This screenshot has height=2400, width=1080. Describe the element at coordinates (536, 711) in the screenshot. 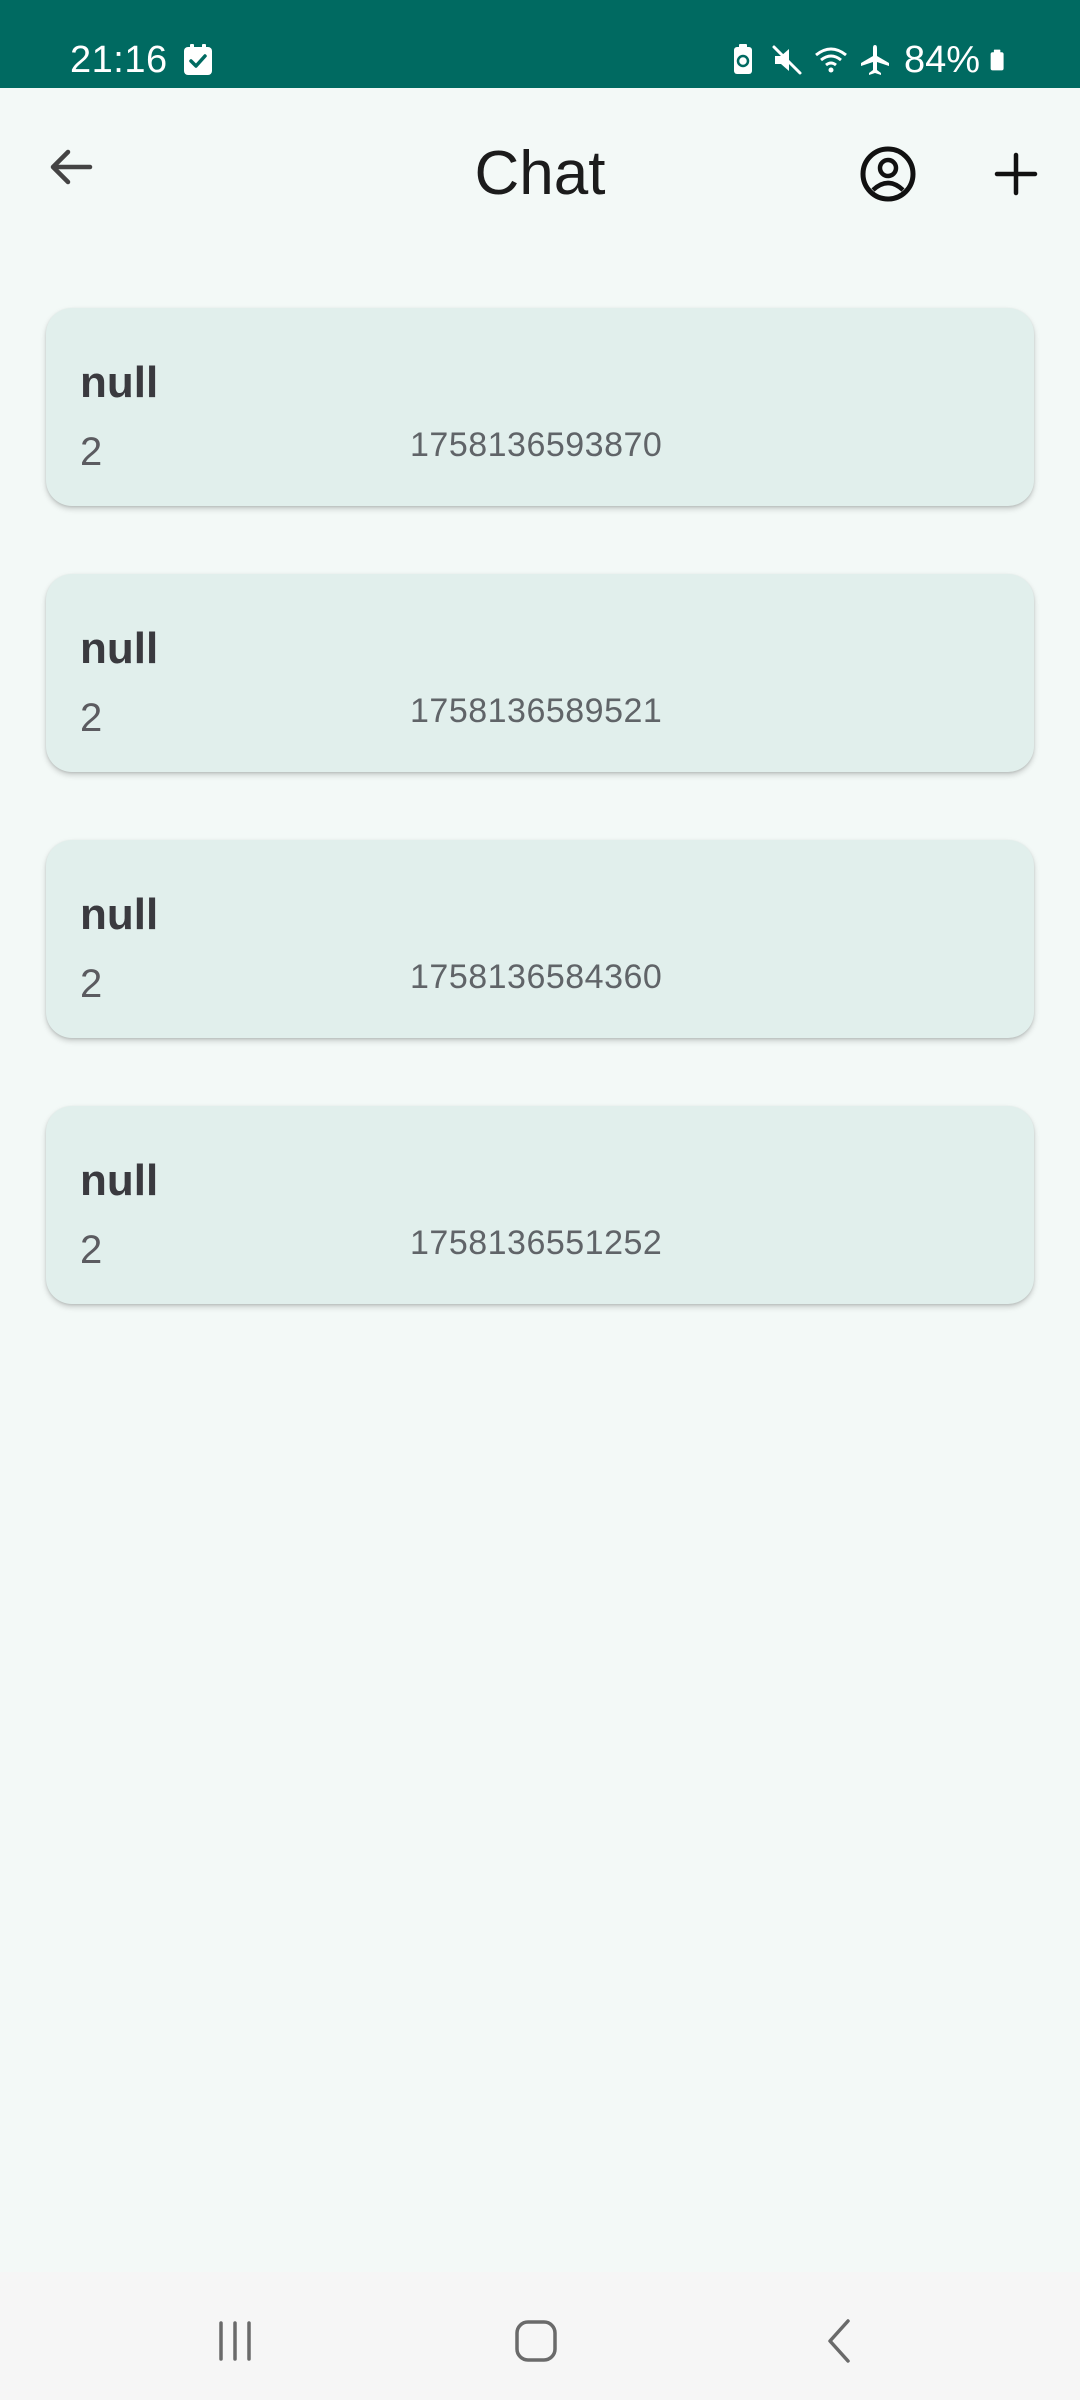

I see `chat-timestamp: 1758136589521` at that location.